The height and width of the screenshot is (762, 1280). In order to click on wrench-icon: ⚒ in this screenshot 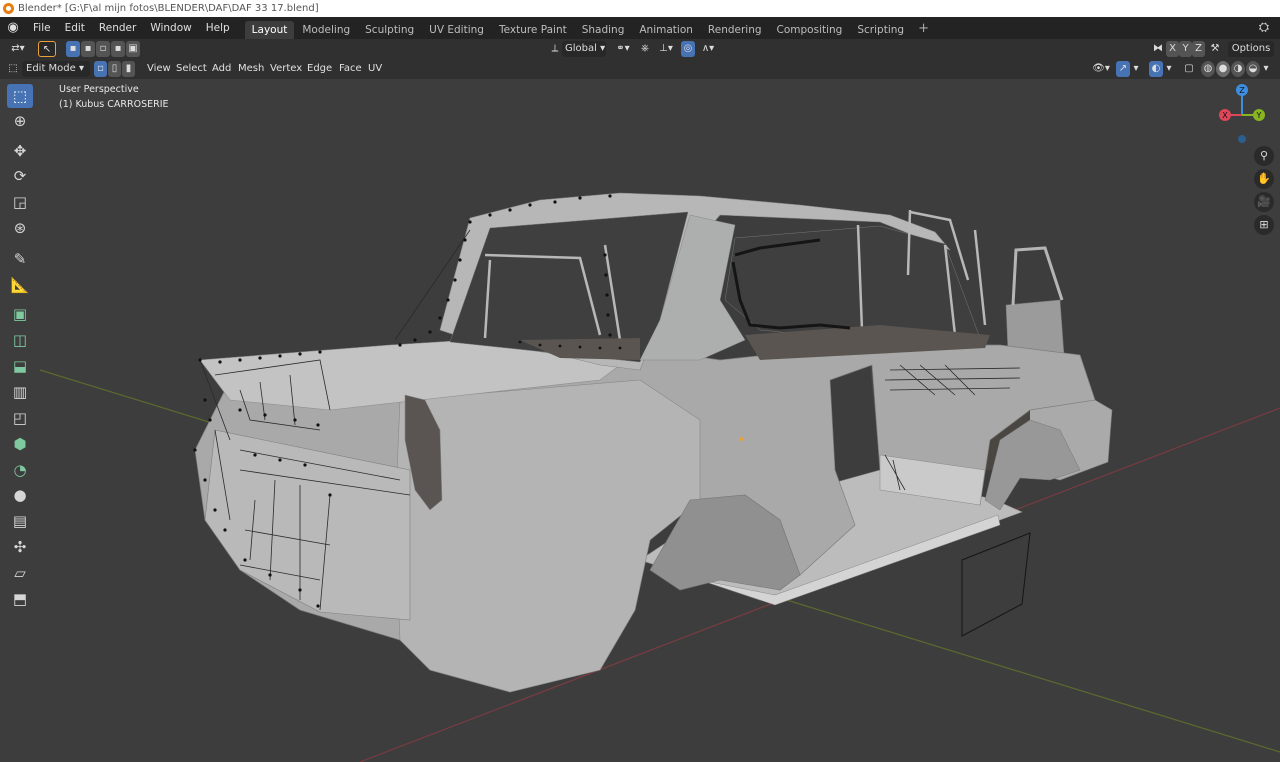, I will do `click(1215, 49)`.